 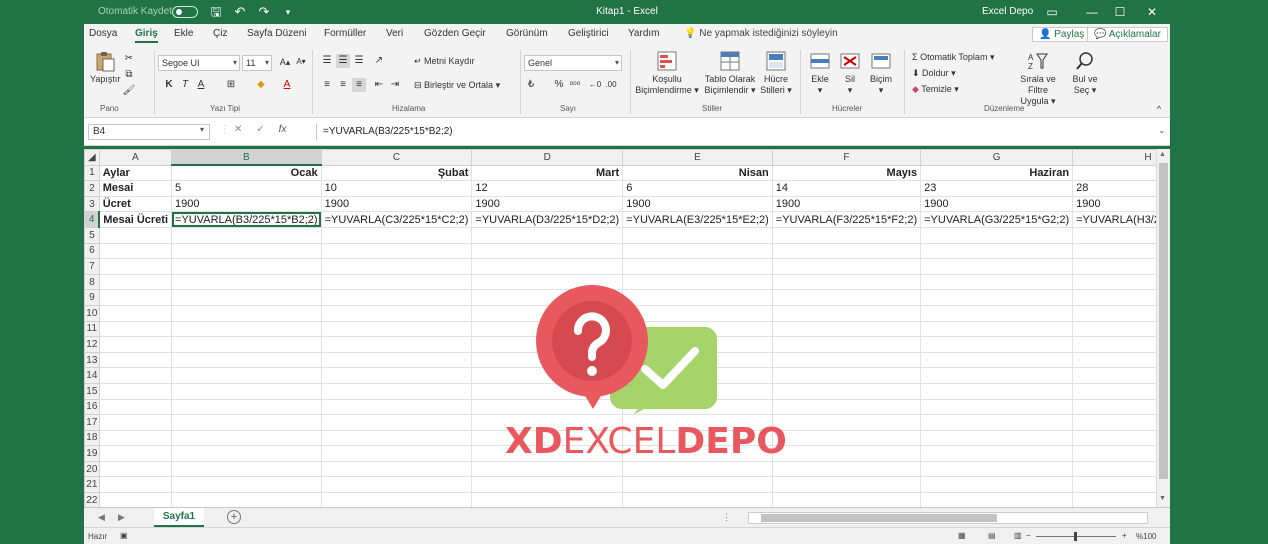 What do you see at coordinates (1076, 536) in the screenshot?
I see `zoom-slider` at bounding box center [1076, 536].